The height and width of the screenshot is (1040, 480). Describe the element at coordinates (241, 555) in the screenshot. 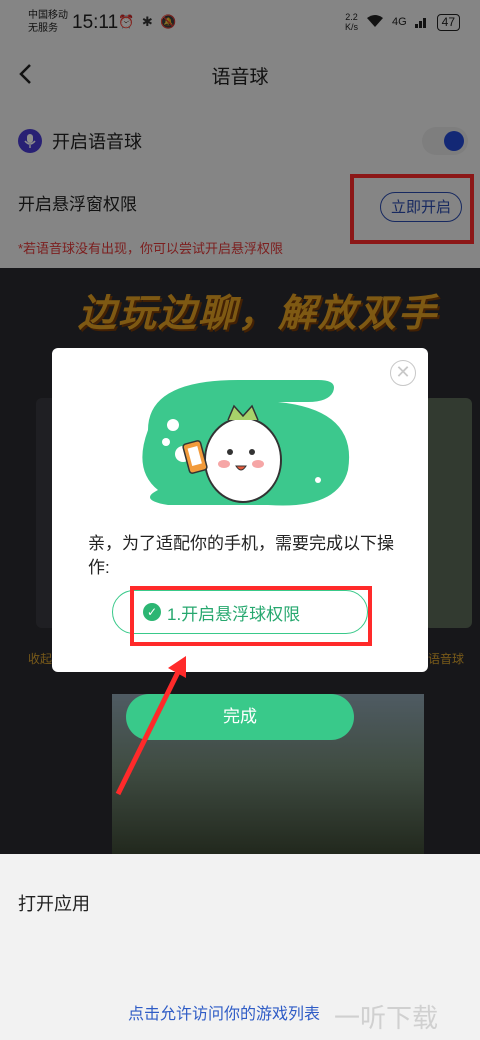

I see `dialog-message: 亲，为了适配你的手机，需要完成以下操作:` at that location.